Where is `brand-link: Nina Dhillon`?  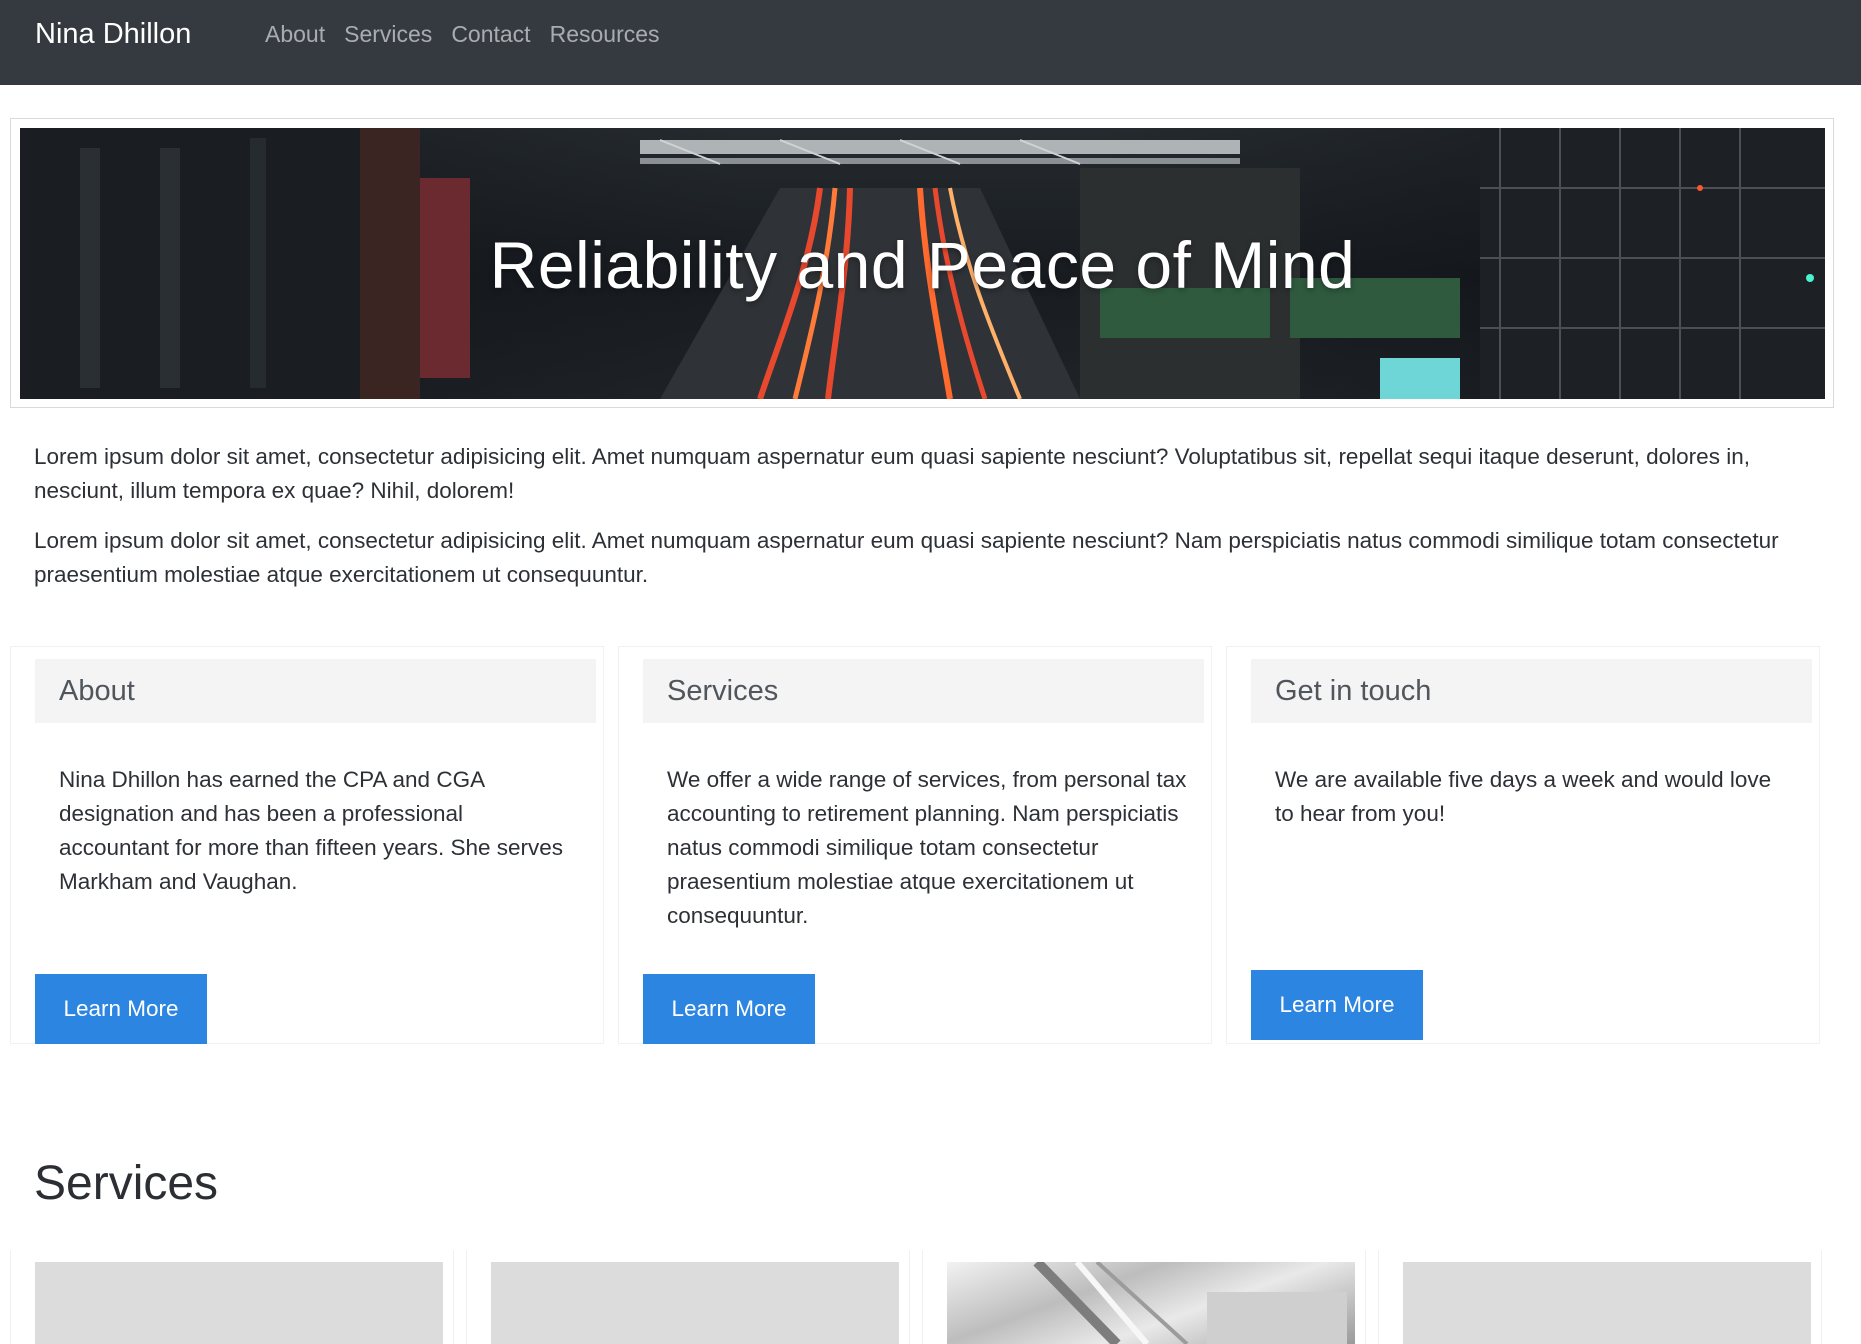 brand-link: Nina Dhillon is located at coordinates (113, 34).